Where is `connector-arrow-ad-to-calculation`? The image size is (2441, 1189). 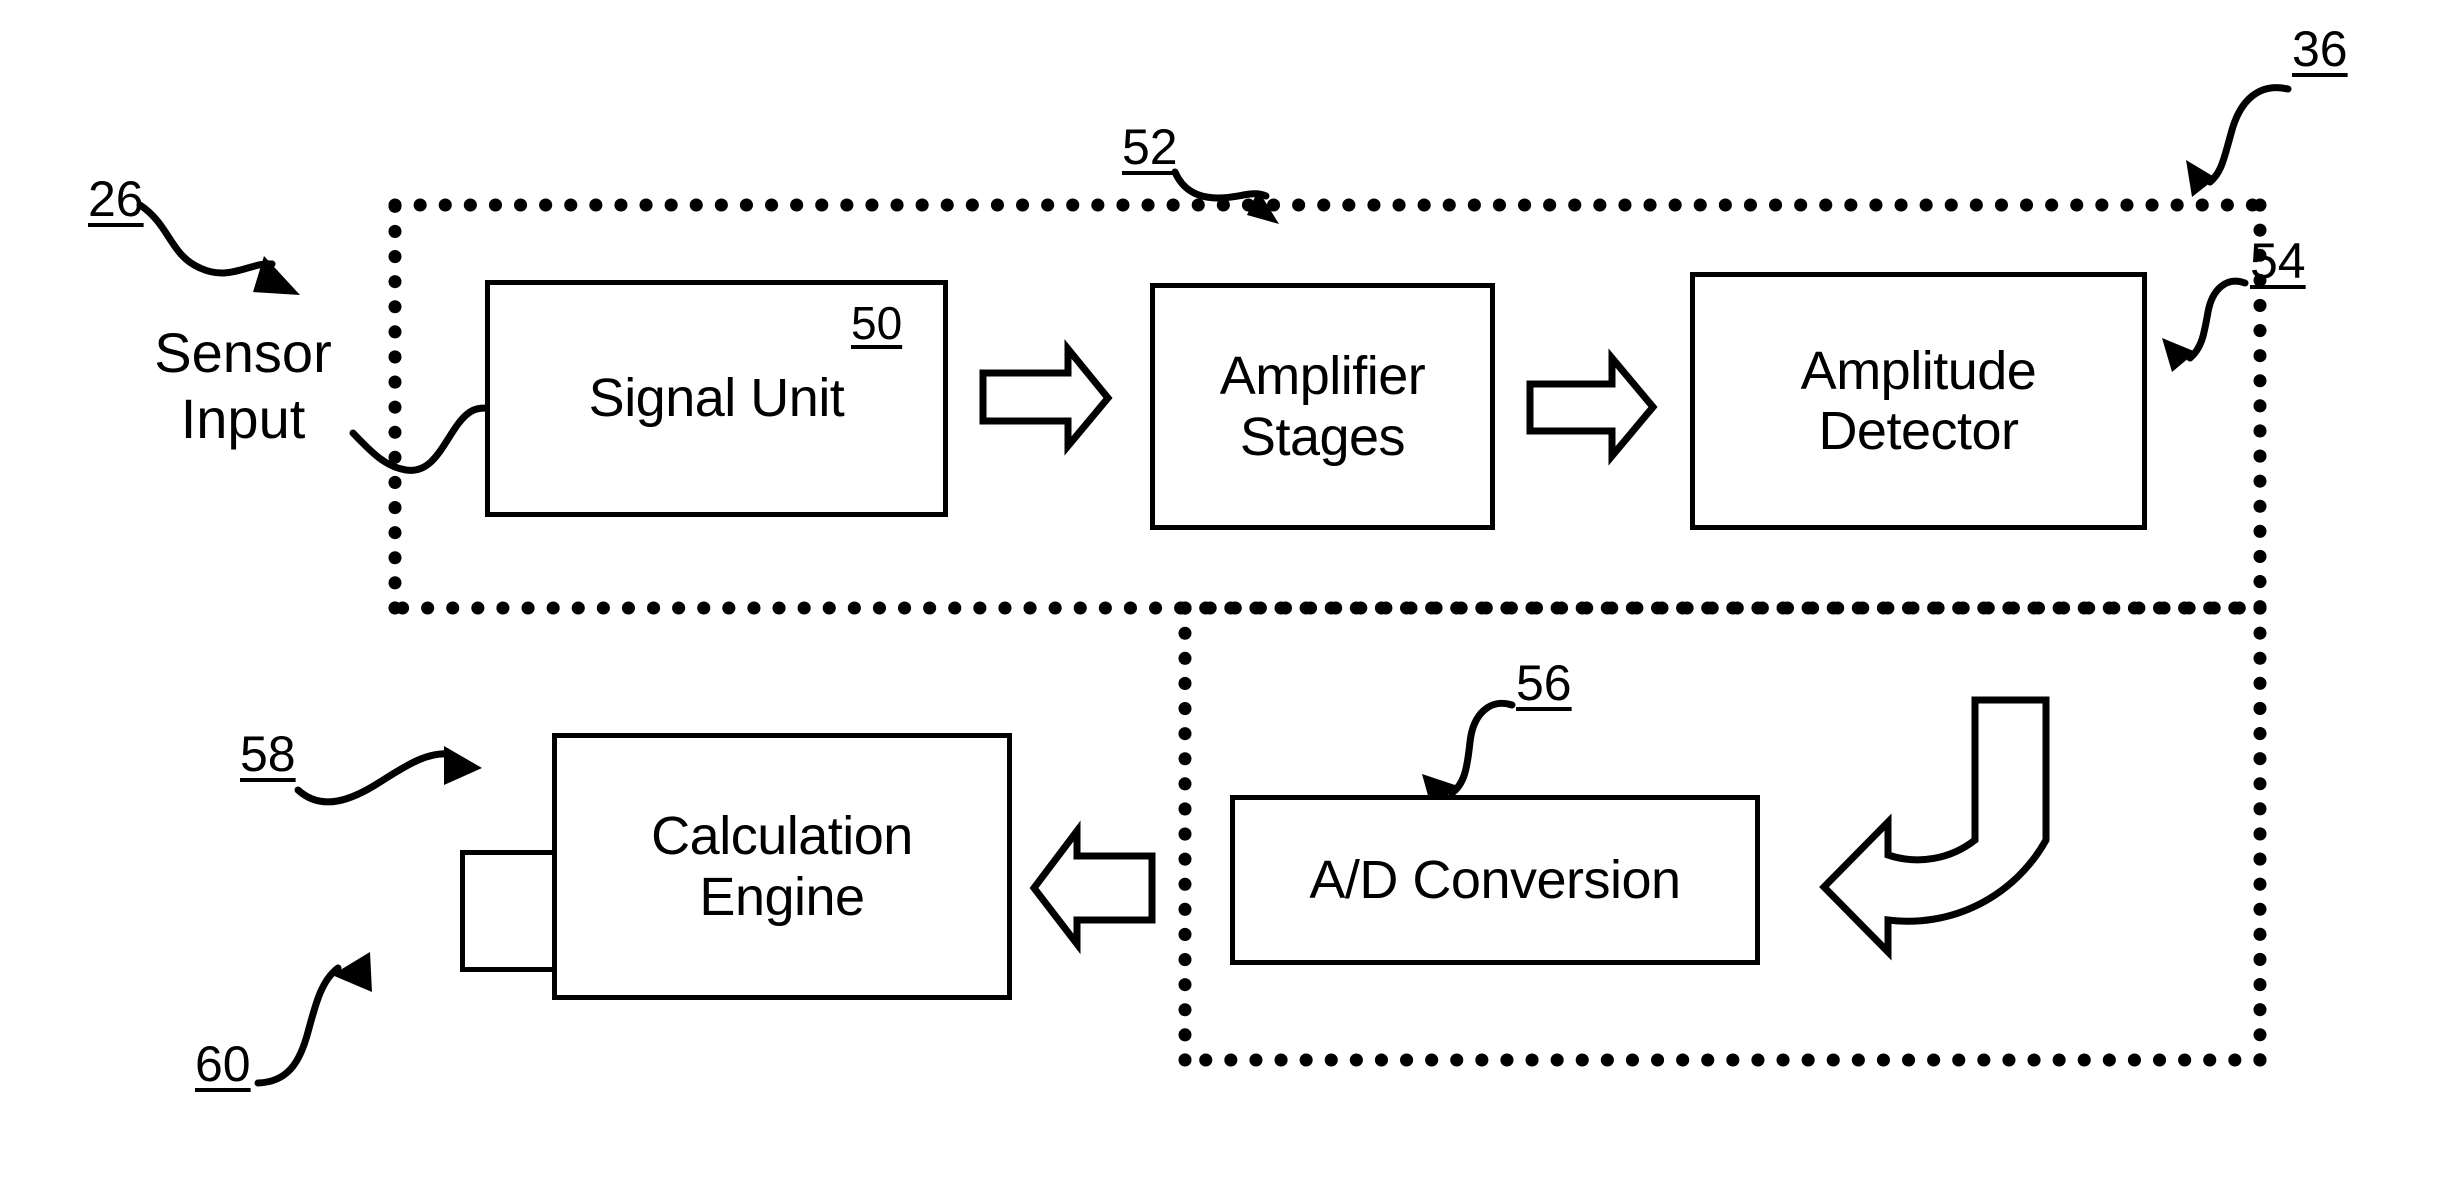
connector-arrow-ad-to-calculation is located at coordinates (1092, 887).